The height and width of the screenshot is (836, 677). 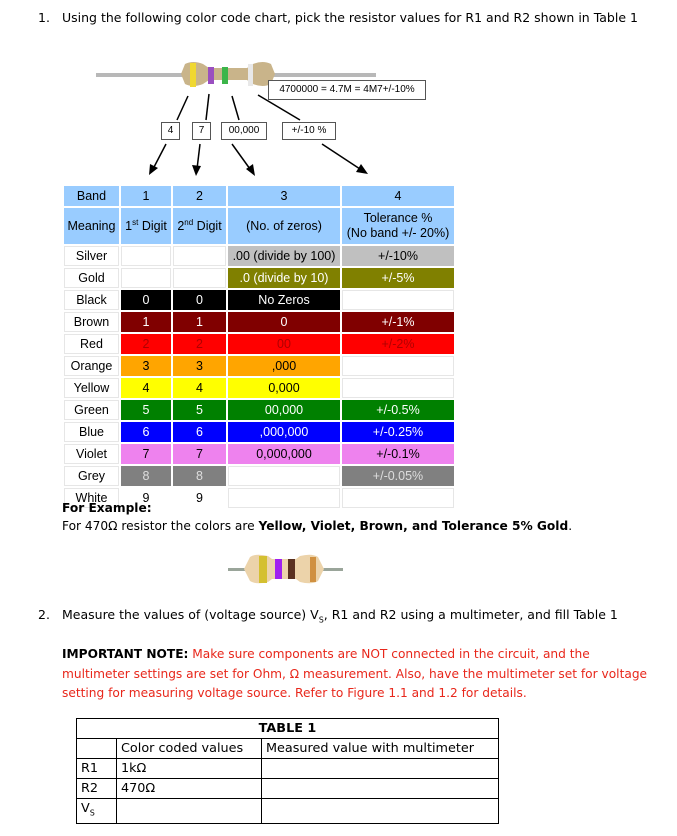 What do you see at coordinates (207, 225) in the screenshot?
I see `second-digit-label: Digit` at bounding box center [207, 225].